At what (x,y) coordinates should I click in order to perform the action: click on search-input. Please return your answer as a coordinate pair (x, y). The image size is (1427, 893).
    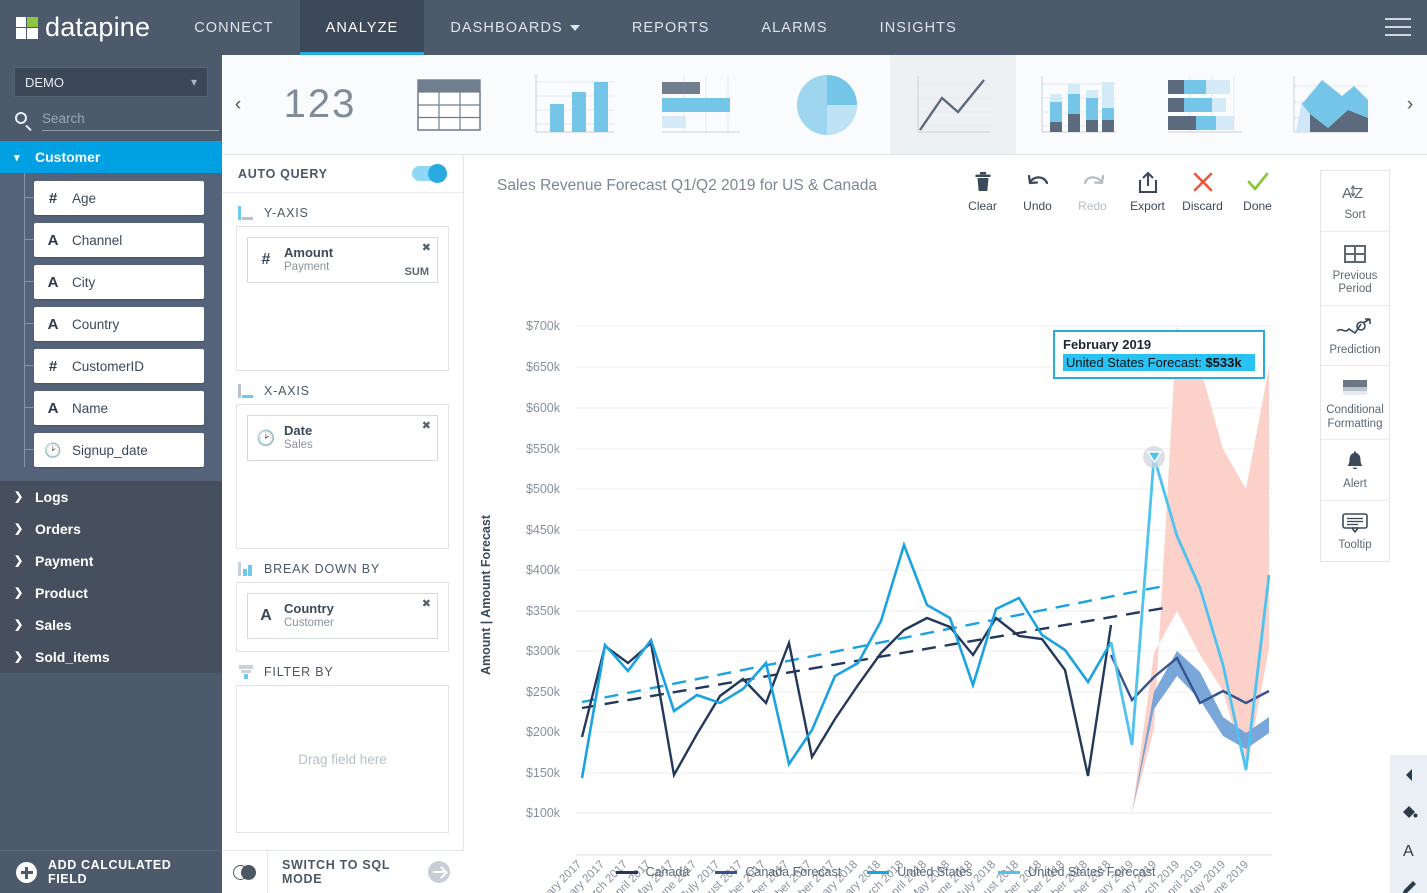
    Looking at the image, I should click on (130, 120).